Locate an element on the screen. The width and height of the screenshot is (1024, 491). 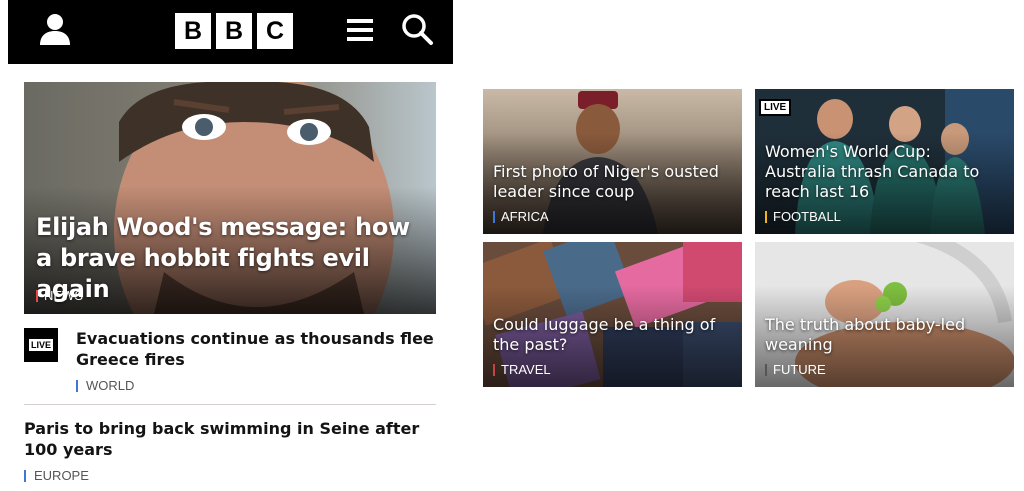
tag-label: WORLD is located at coordinates (110, 385).